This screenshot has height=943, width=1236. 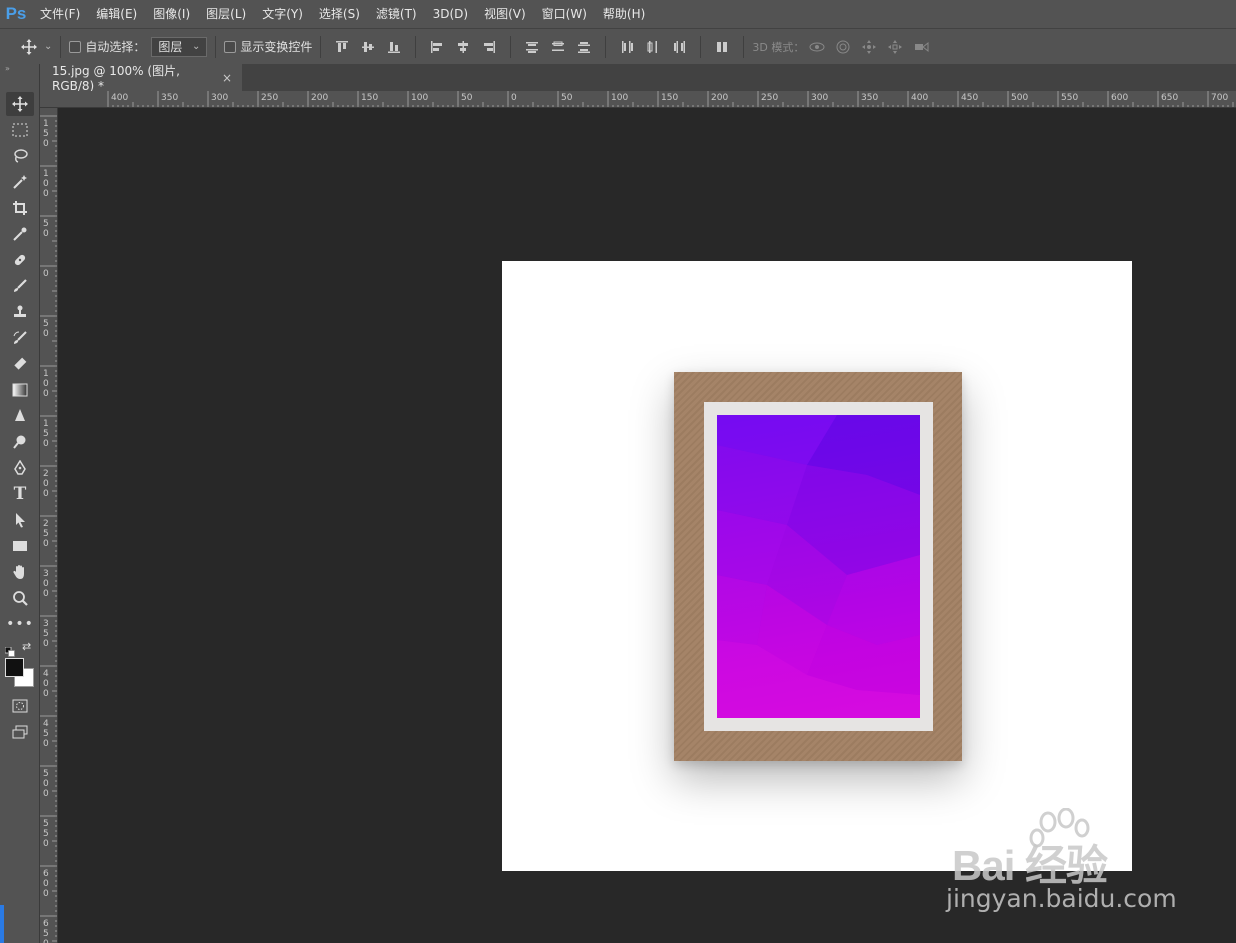 What do you see at coordinates (342, 47) in the screenshot?
I see `align-top-icon` at bounding box center [342, 47].